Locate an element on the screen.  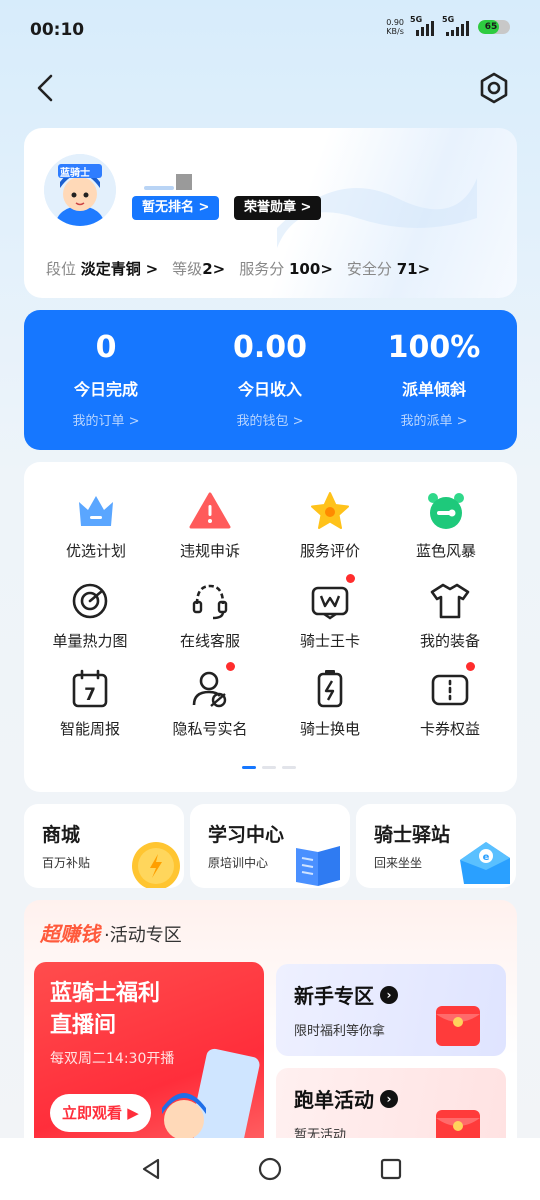
grid-item-privacy-verify: 隐私号实名 is located at coordinates (210, 705).